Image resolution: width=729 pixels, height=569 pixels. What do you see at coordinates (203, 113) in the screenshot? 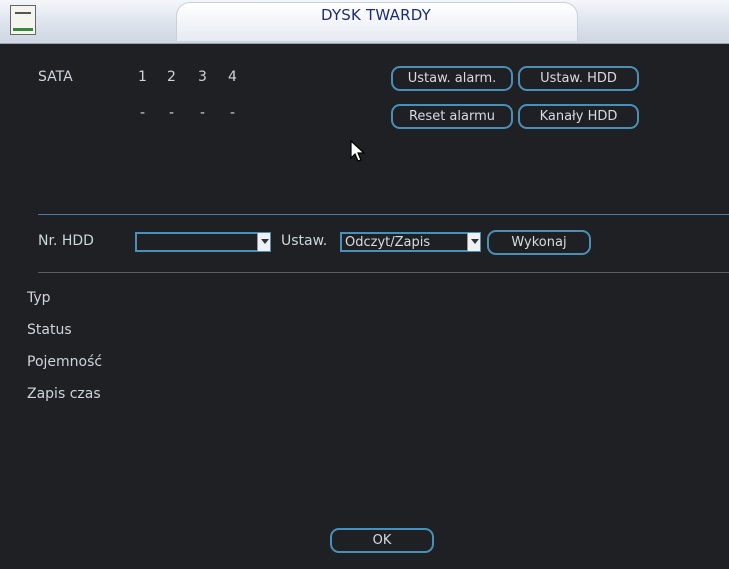
I see `sata-state-3: -` at bounding box center [203, 113].